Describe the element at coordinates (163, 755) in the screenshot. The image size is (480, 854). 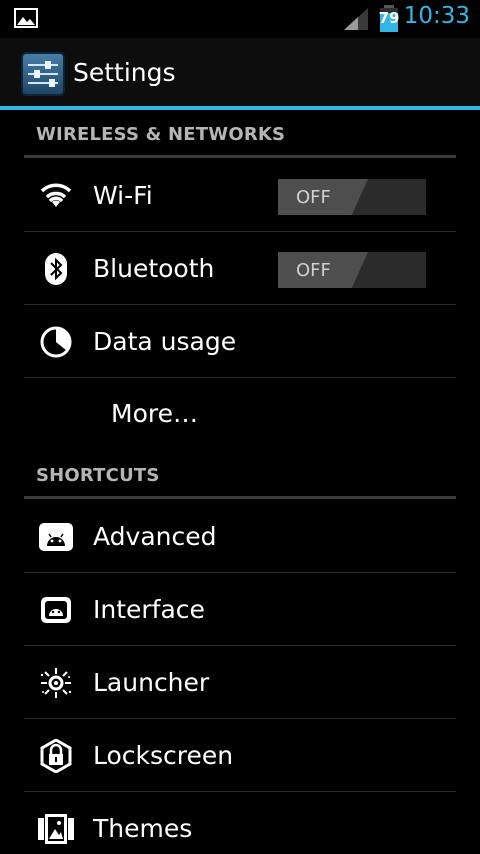
I see `settings-item-label: Lockscreen` at that location.